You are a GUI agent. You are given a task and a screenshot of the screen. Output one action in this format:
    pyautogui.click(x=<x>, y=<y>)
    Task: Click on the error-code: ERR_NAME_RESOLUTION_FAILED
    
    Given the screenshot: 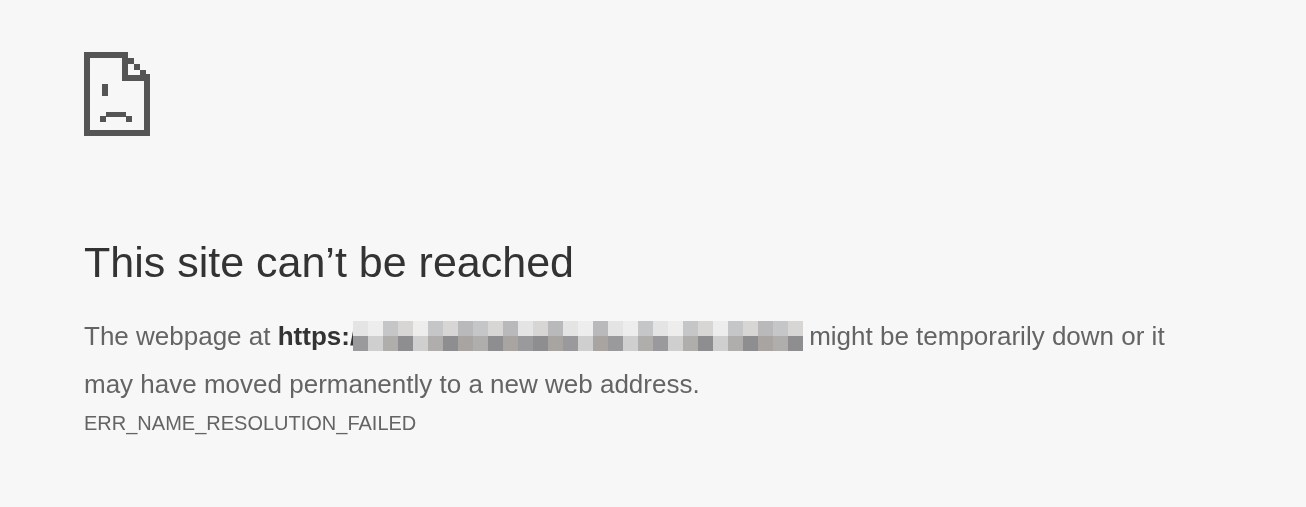 What is the action you would take?
    pyautogui.click(x=251, y=424)
    